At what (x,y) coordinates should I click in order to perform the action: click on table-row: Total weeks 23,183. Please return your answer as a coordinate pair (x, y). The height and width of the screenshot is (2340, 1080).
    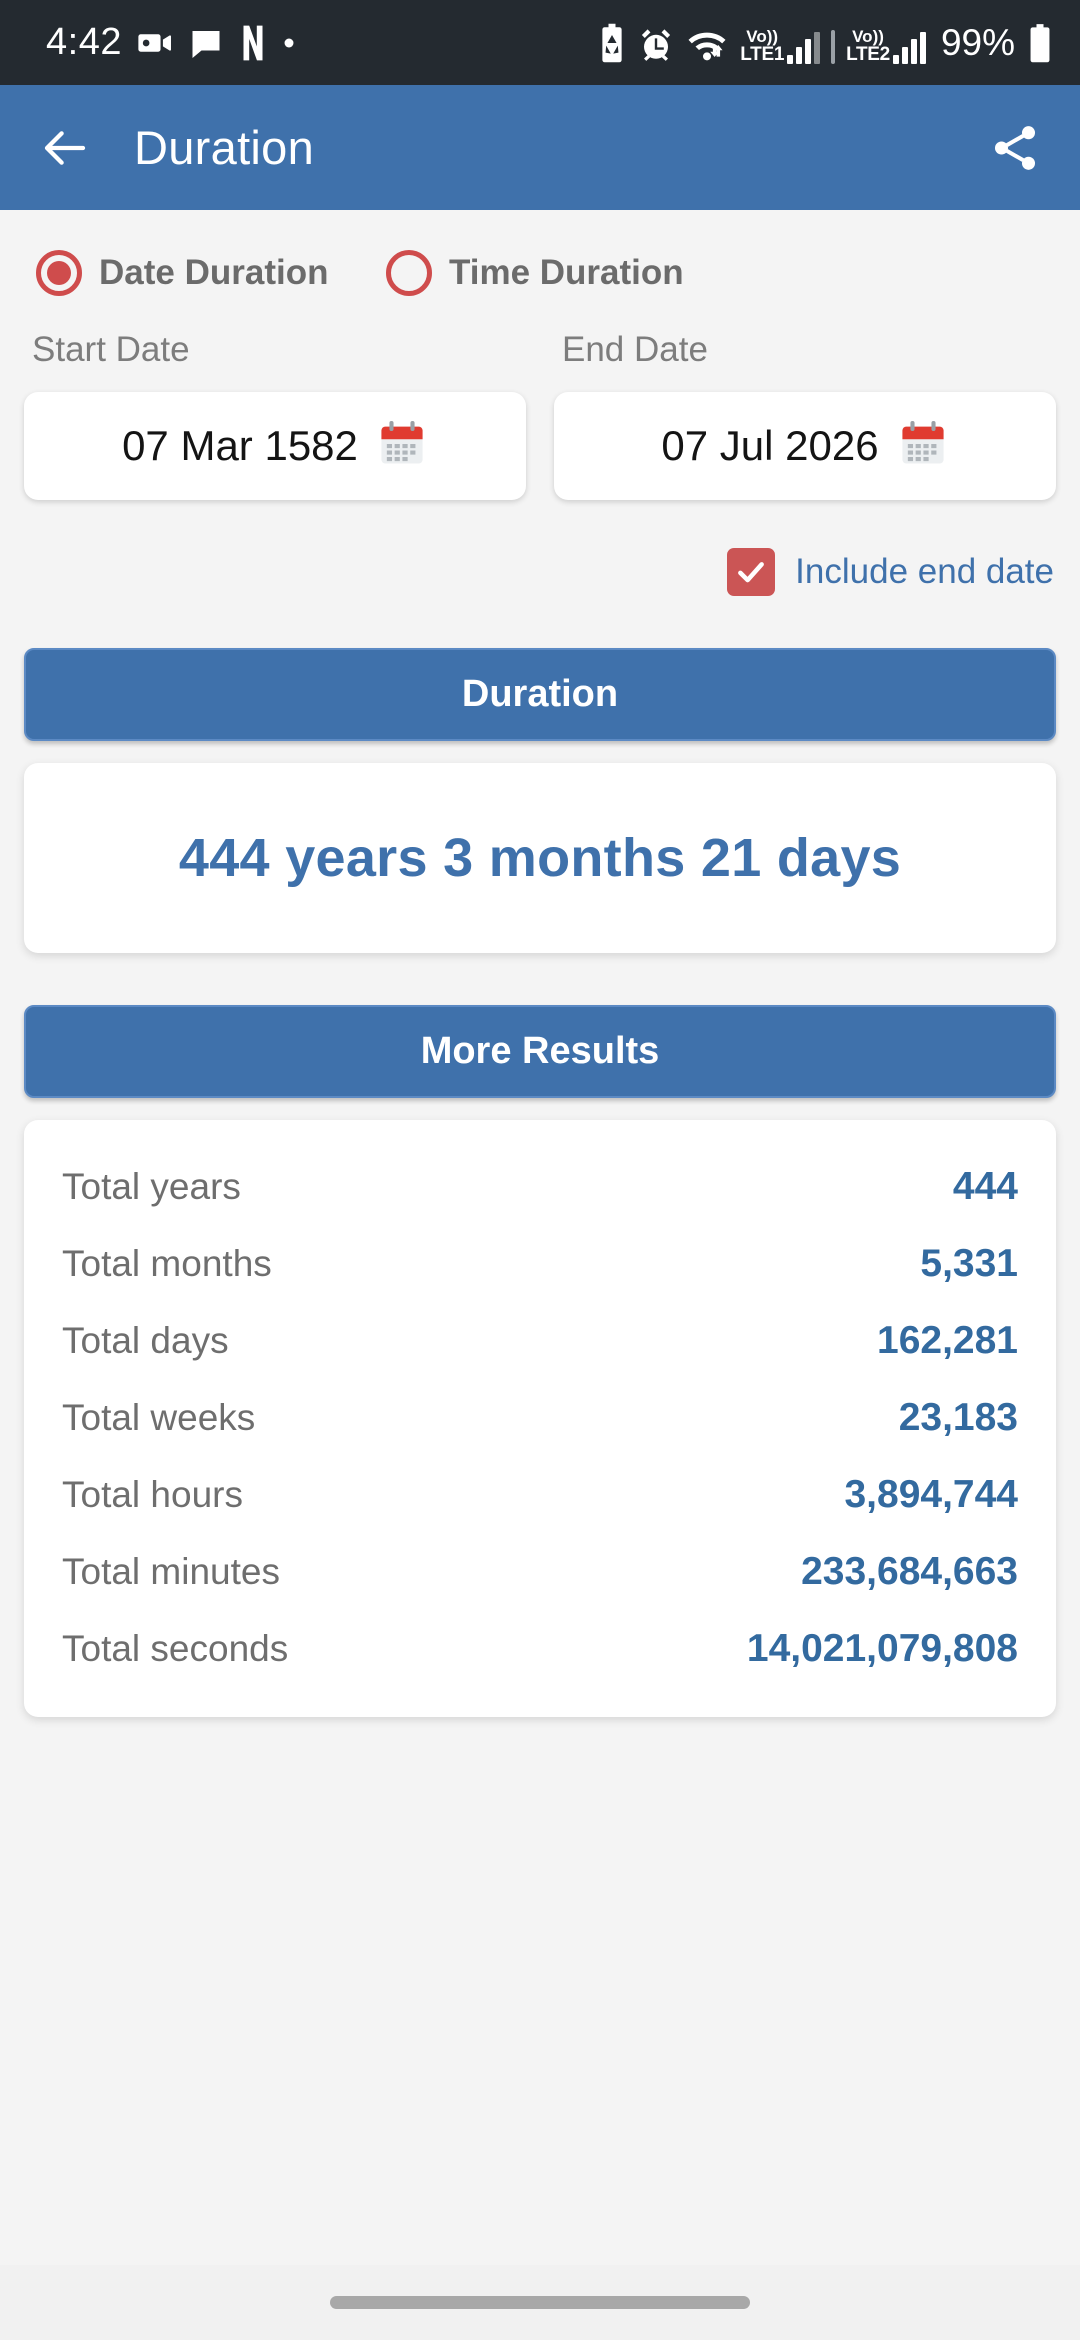
    Looking at the image, I should click on (540, 1417).